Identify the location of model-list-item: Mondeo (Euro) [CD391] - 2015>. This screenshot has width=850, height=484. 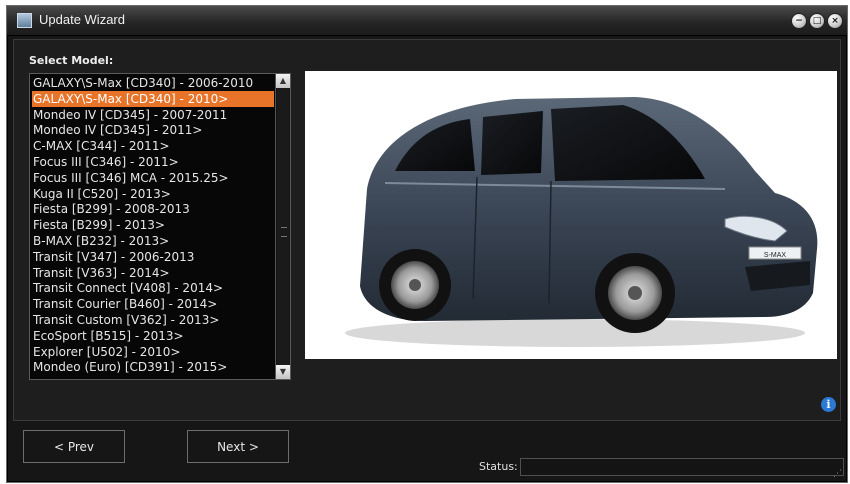
(153, 367).